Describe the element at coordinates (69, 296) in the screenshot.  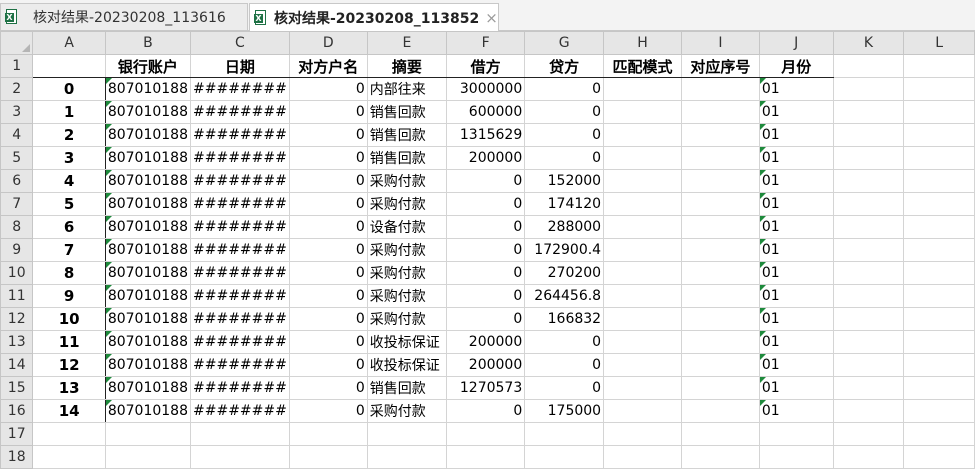
I see `index-cell: 9` at that location.